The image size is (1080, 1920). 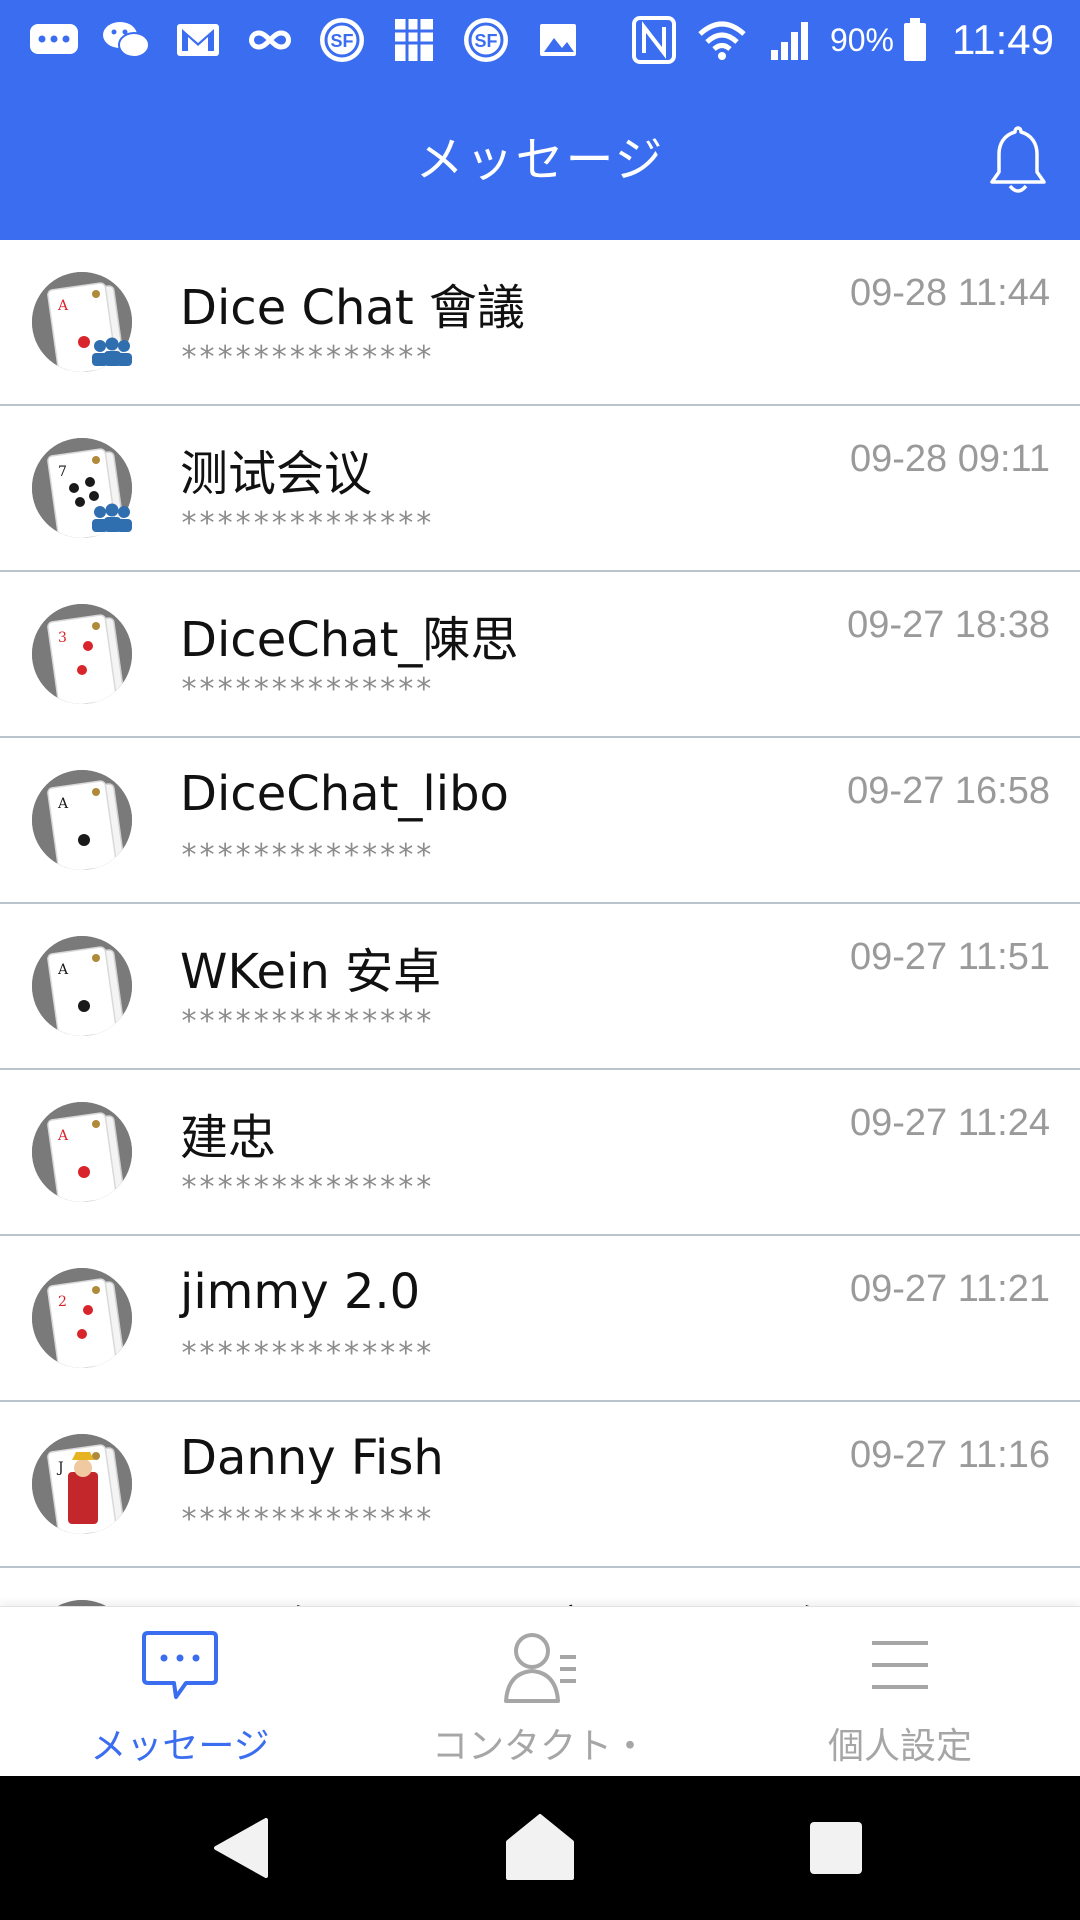 What do you see at coordinates (722, 40) in the screenshot?
I see `wifi-icon` at bounding box center [722, 40].